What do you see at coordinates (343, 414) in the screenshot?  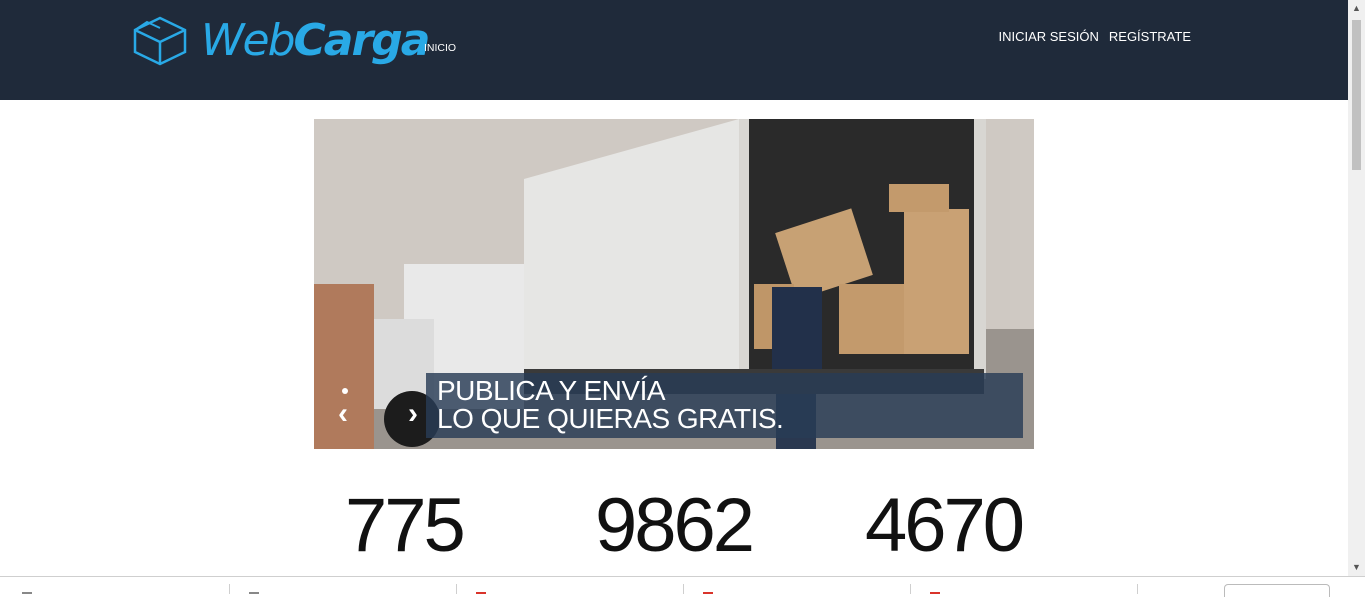 I see `carousel-prev-icon: ‹` at bounding box center [343, 414].